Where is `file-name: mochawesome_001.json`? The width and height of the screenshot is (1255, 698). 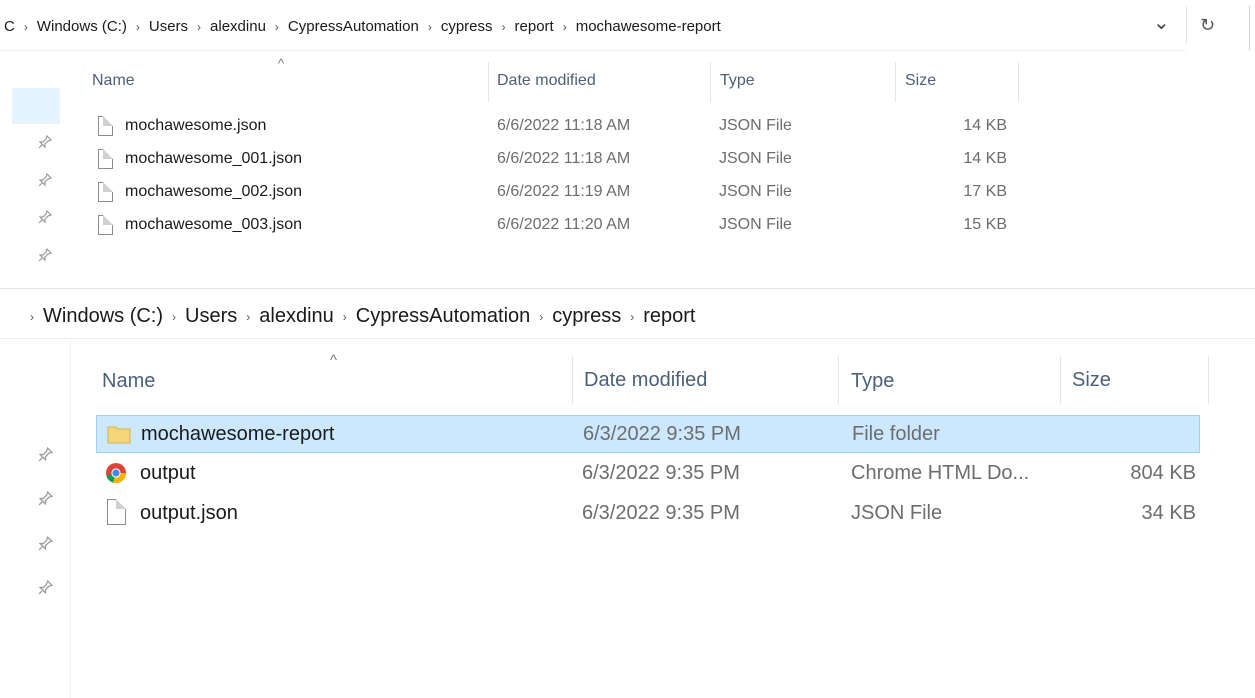 file-name: mochawesome_001.json is located at coordinates (213, 158).